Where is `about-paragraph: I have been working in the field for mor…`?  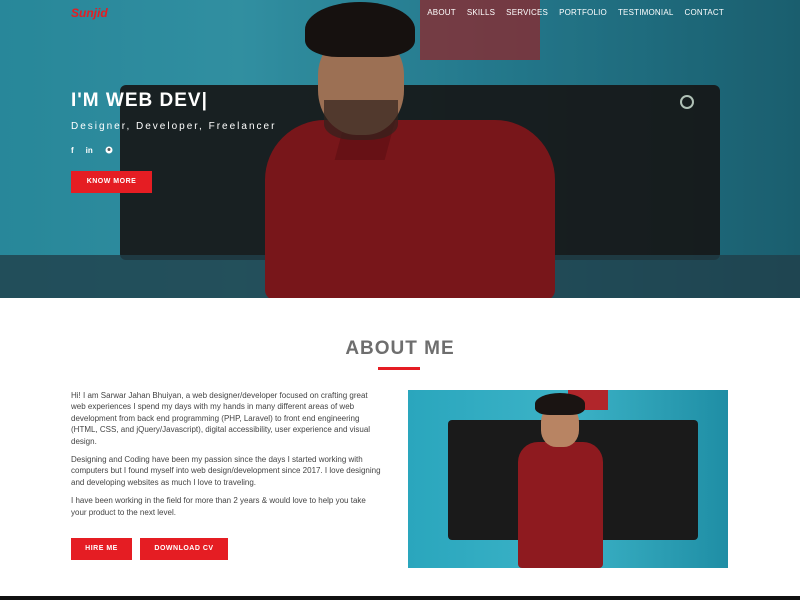
about-paragraph: I have been working in the field for mor… is located at coordinates (218, 506).